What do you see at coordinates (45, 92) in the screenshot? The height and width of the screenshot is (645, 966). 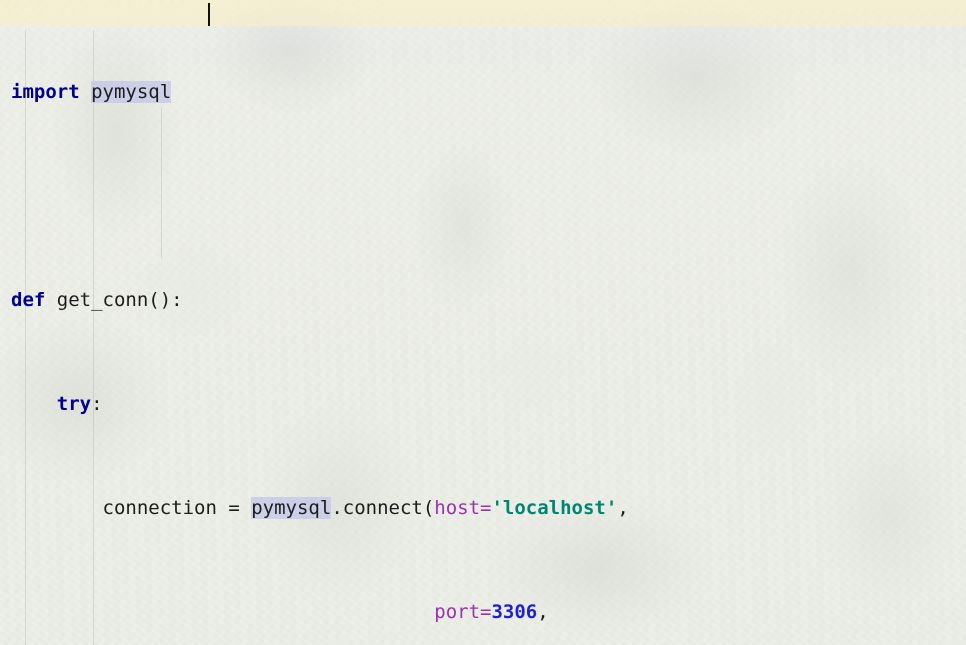 I see `keyword-import: import` at bounding box center [45, 92].